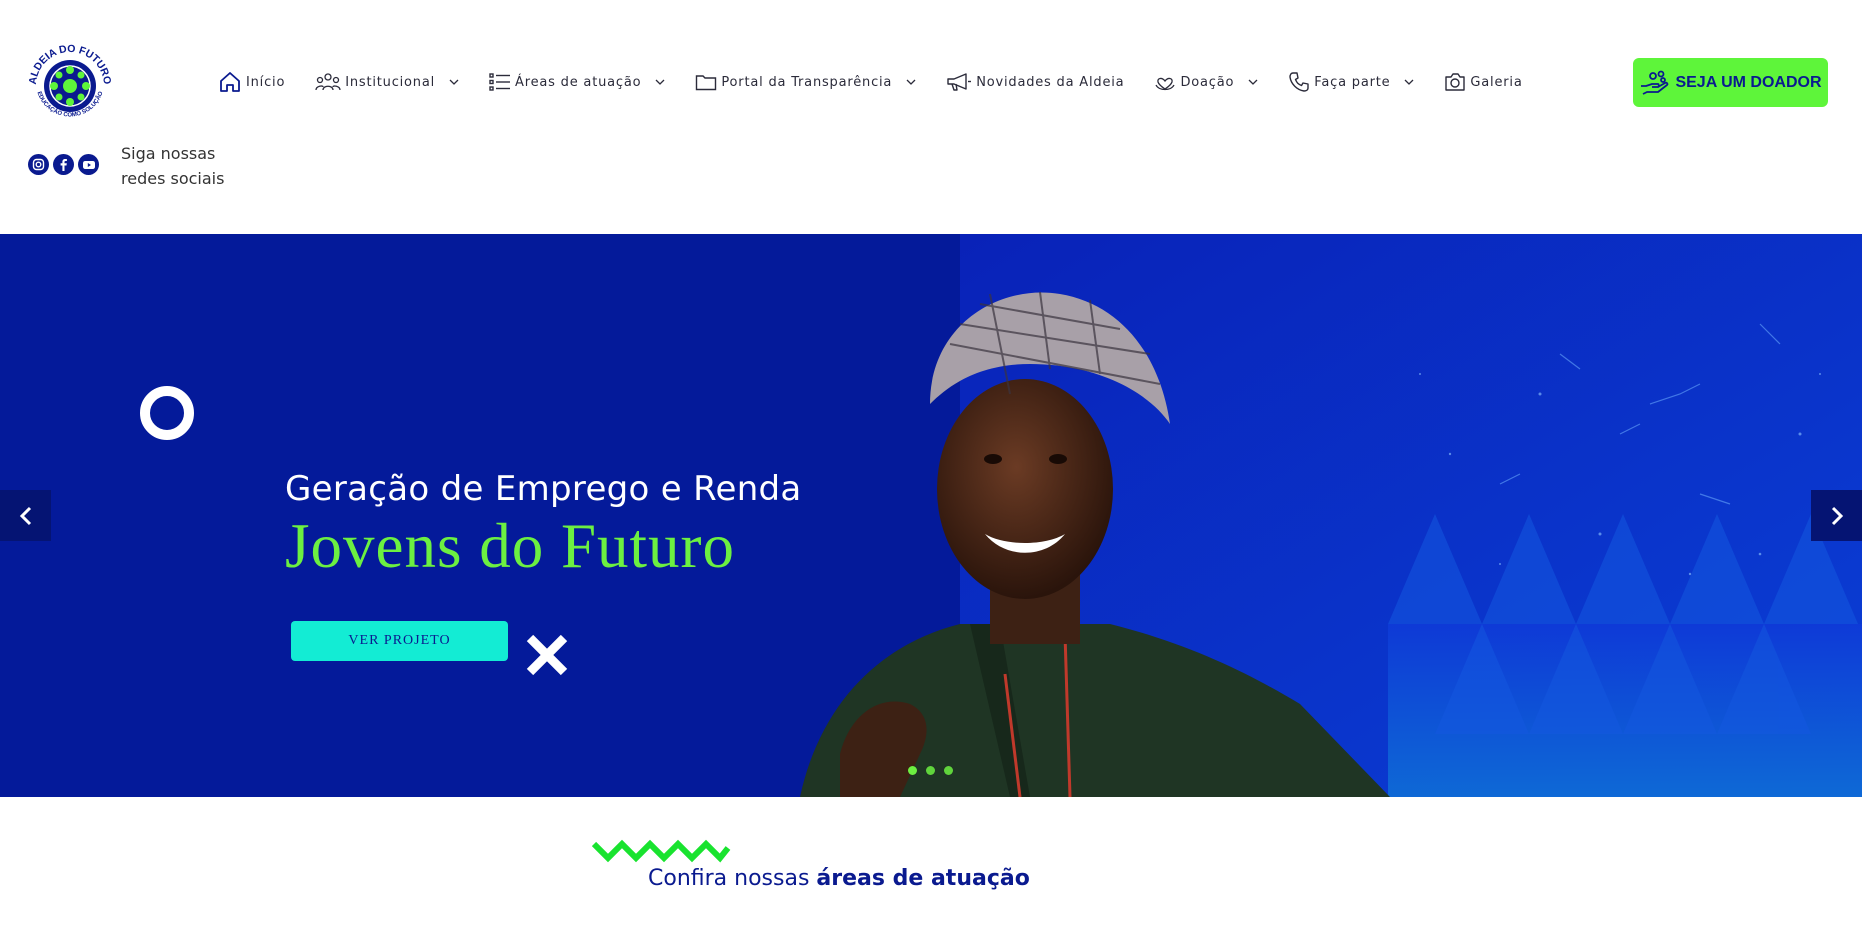 The image size is (1862, 932). What do you see at coordinates (328, 82) in the screenshot?
I see `people-icon` at bounding box center [328, 82].